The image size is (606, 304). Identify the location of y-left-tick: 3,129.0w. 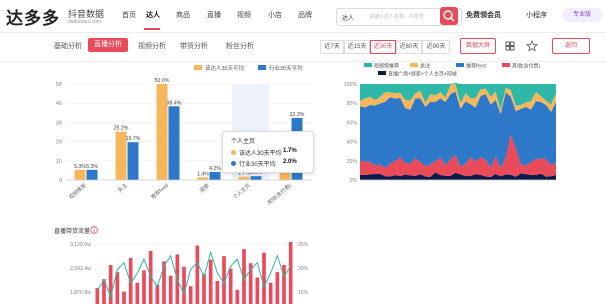
(80, 245).